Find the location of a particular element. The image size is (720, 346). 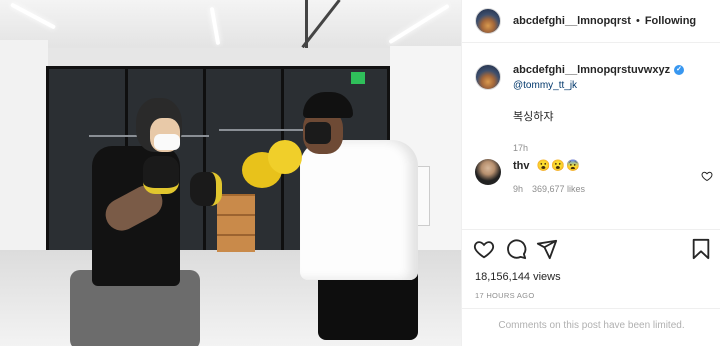

view-count: 18,156,144 views is located at coordinates (518, 277).